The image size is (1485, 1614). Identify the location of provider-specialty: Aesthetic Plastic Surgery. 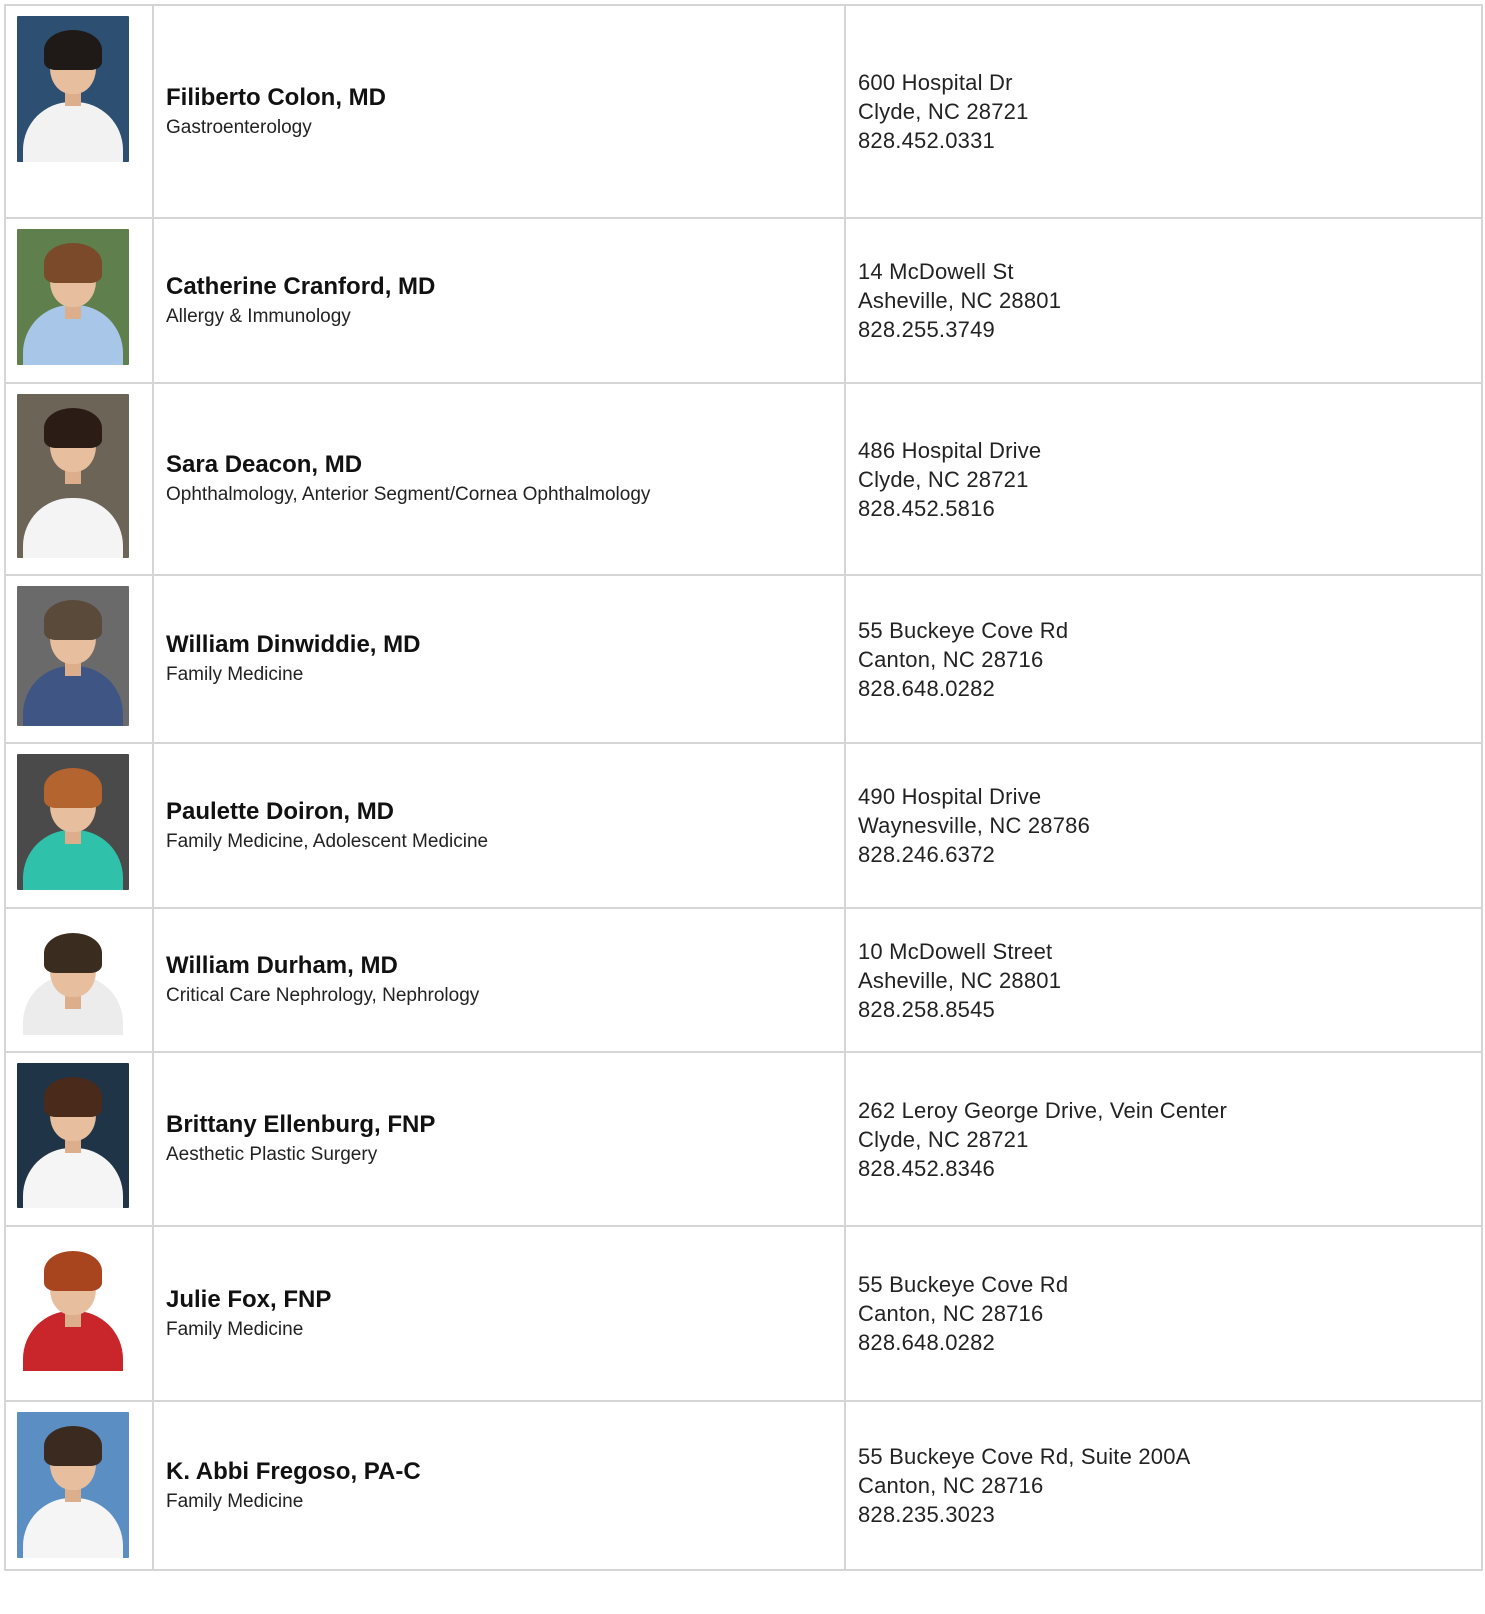
(272, 1154).